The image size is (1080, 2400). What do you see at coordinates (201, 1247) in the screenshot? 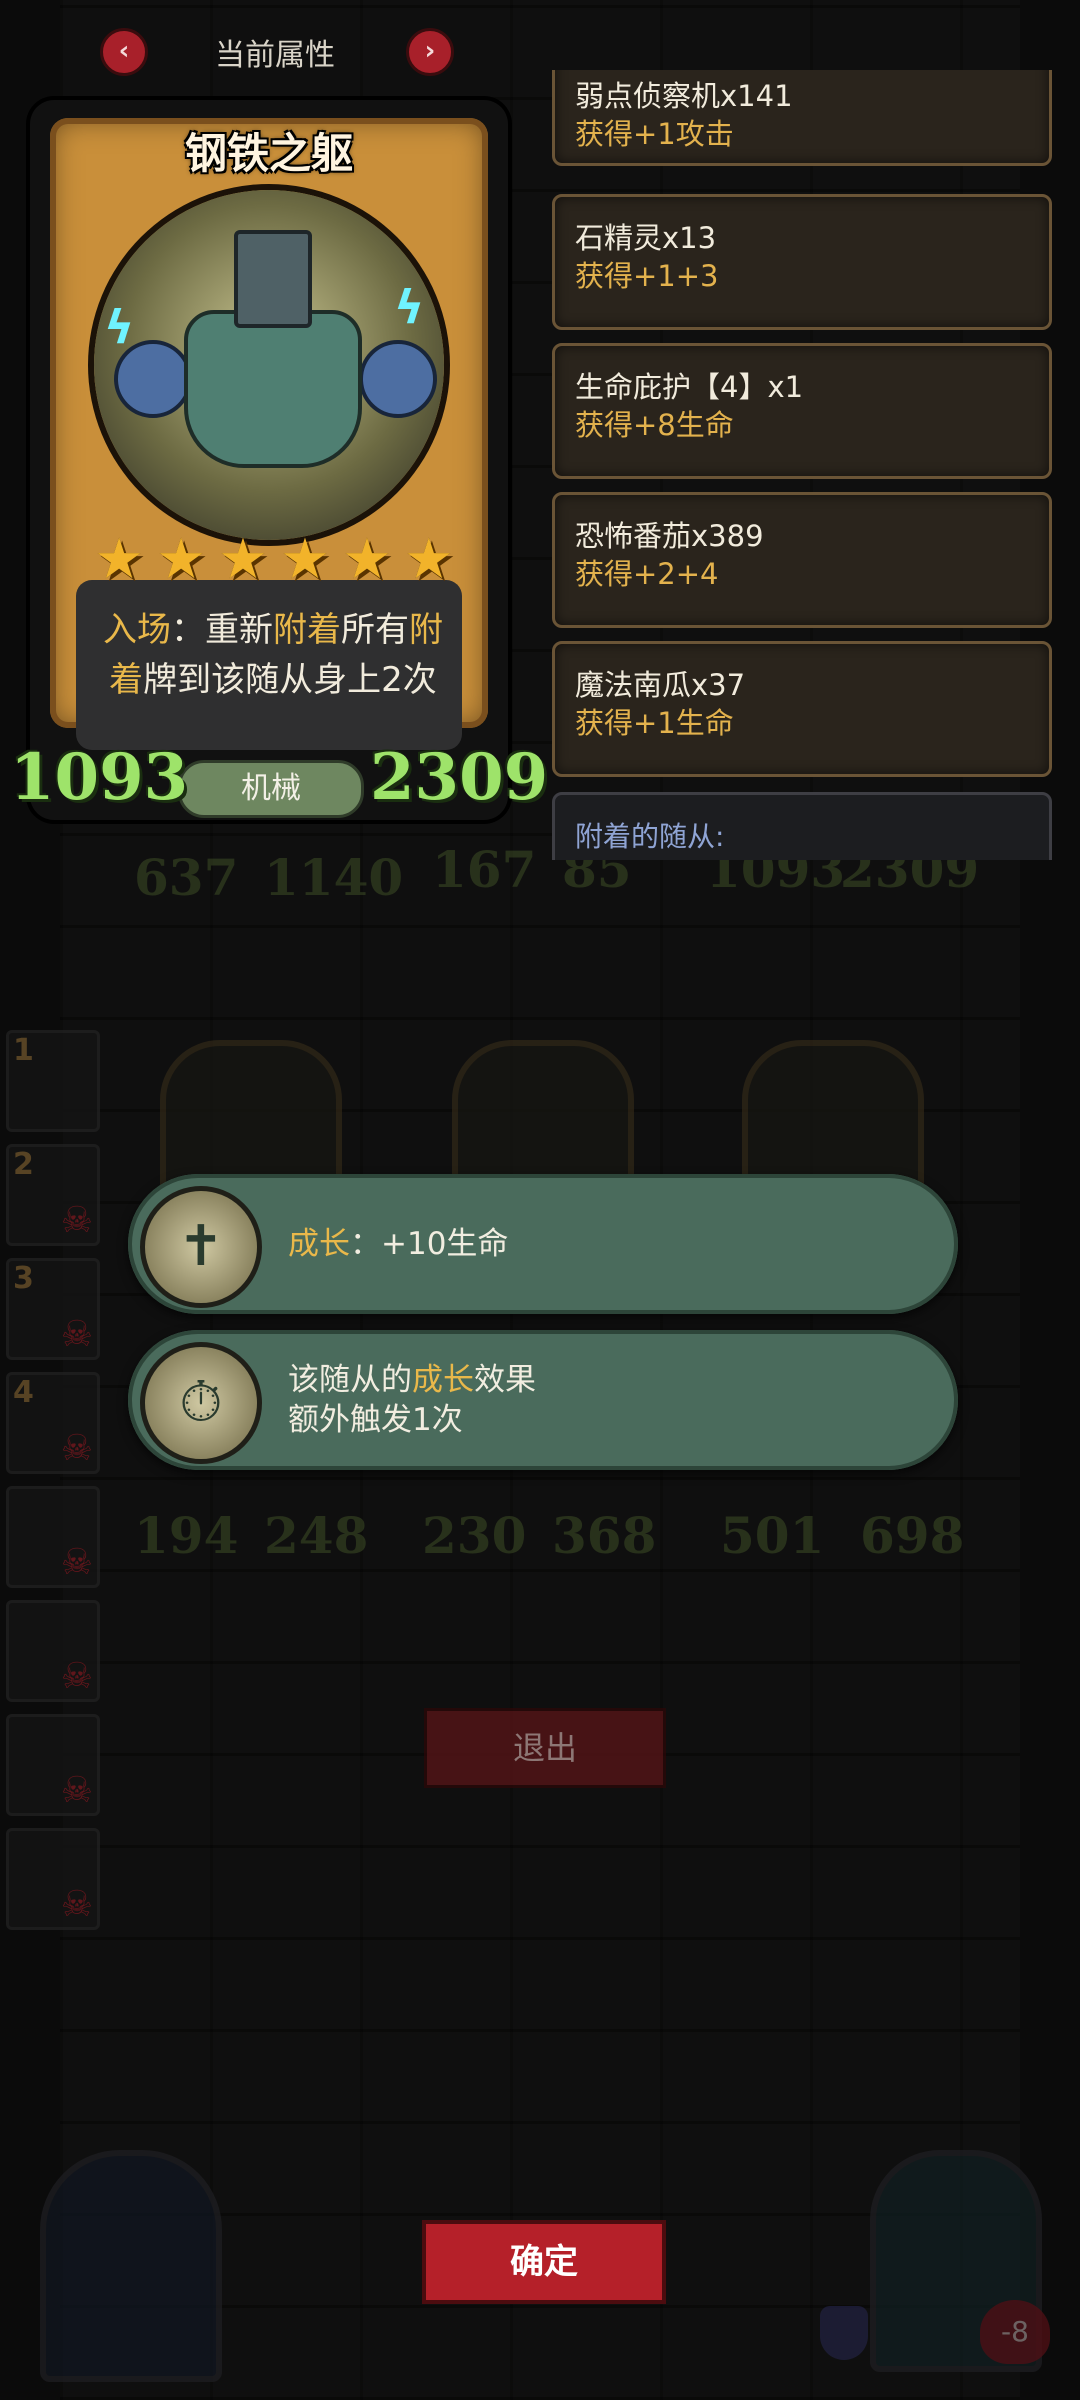
I see `cross-icon: ✝` at bounding box center [201, 1247].